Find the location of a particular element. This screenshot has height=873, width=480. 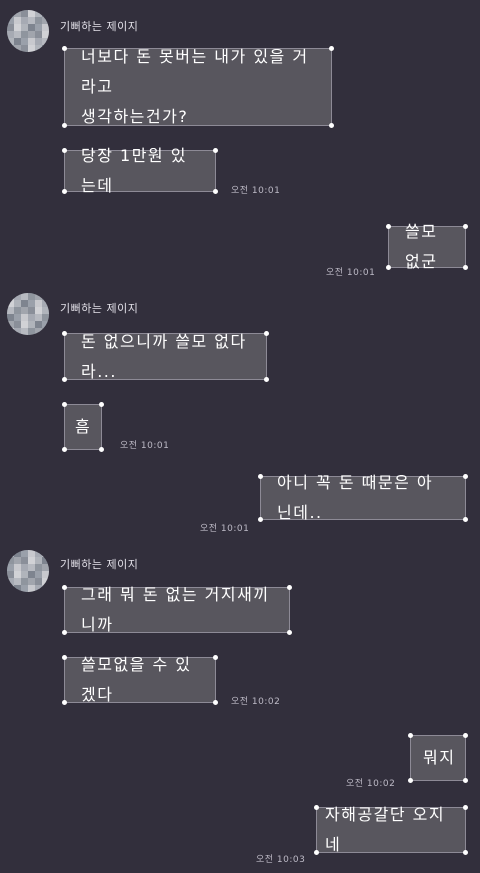

message-bubble-sent: 자해공갈단 오지네 is located at coordinates (391, 830).